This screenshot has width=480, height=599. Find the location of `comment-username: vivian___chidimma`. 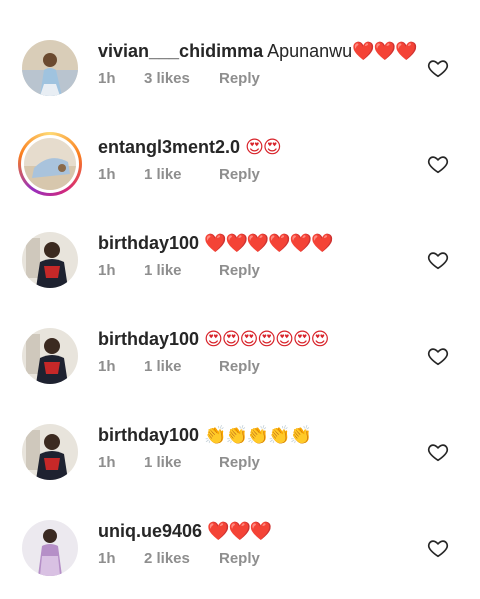

comment-username: vivian___chidimma is located at coordinates (180, 51).